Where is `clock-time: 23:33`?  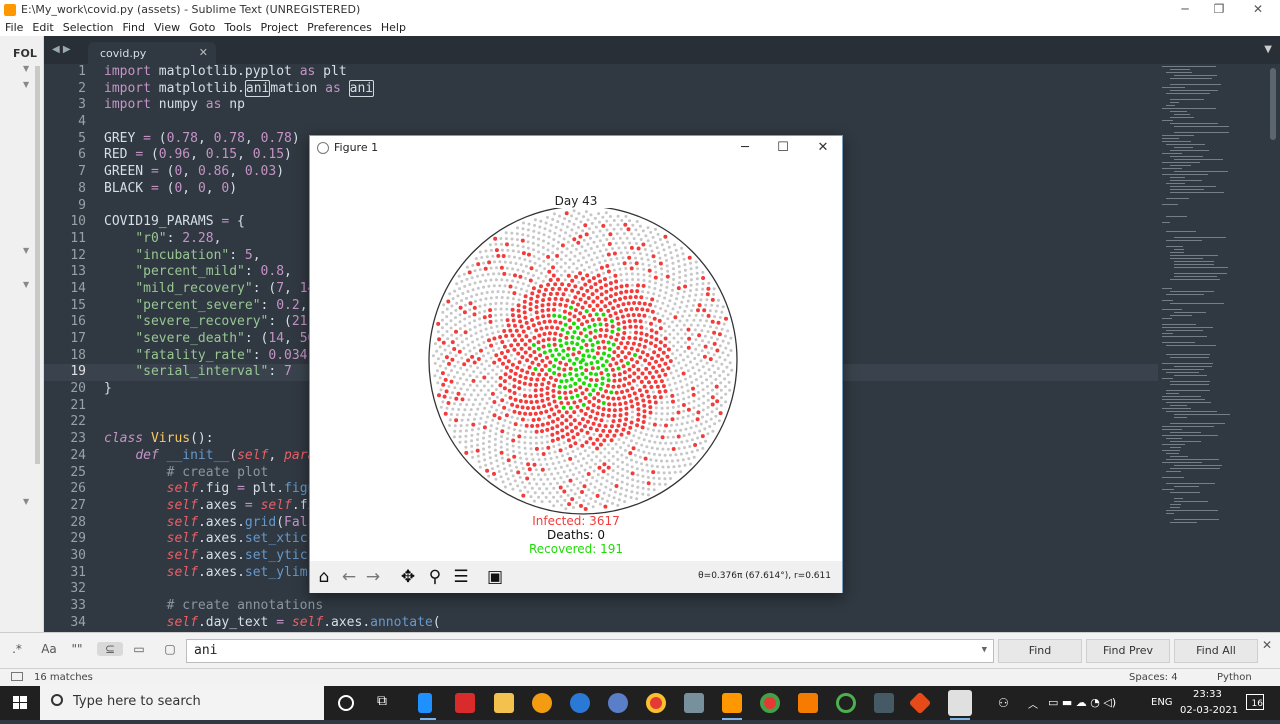
clock-time: 23:33 is located at coordinates (1207, 694).